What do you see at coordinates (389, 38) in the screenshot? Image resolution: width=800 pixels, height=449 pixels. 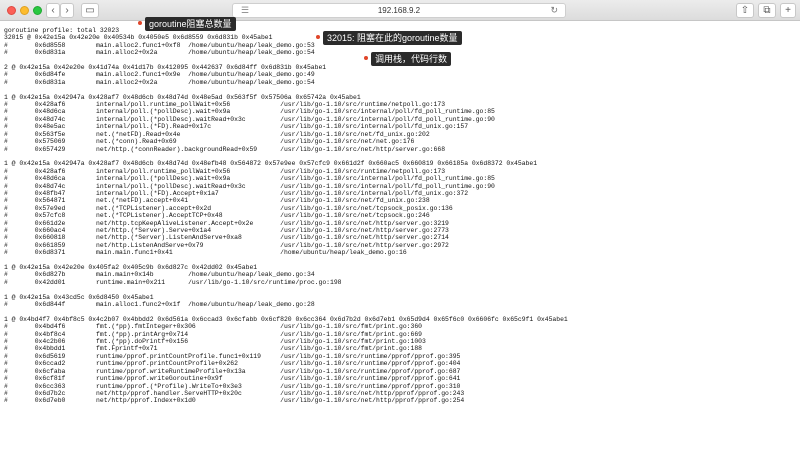 I see `annotation-count: 32015: 阻塞在此的goroutine数量` at bounding box center [389, 38].